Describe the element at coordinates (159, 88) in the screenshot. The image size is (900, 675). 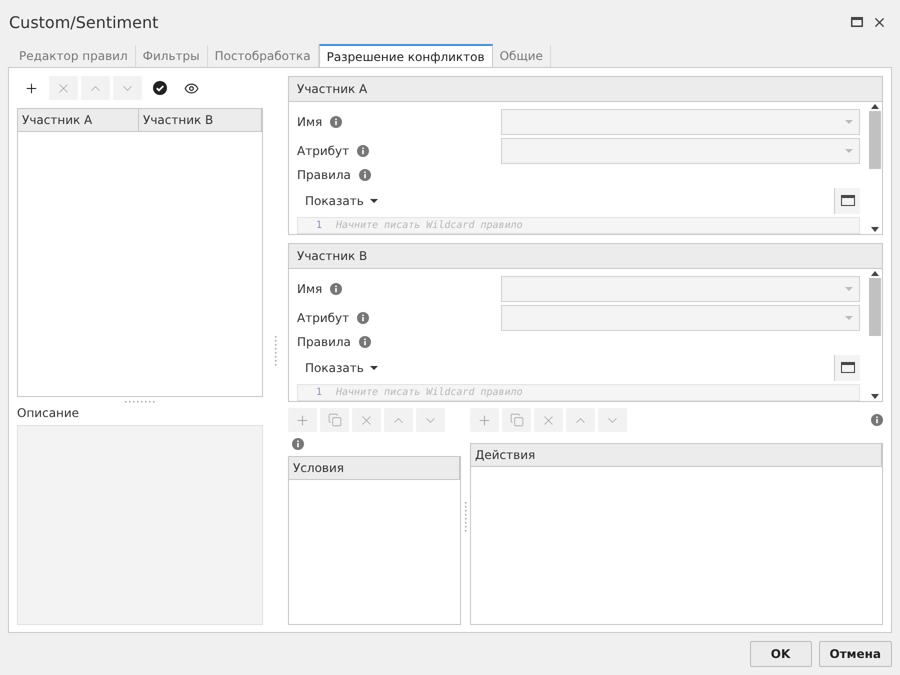
I see `check-circle-icon` at that location.